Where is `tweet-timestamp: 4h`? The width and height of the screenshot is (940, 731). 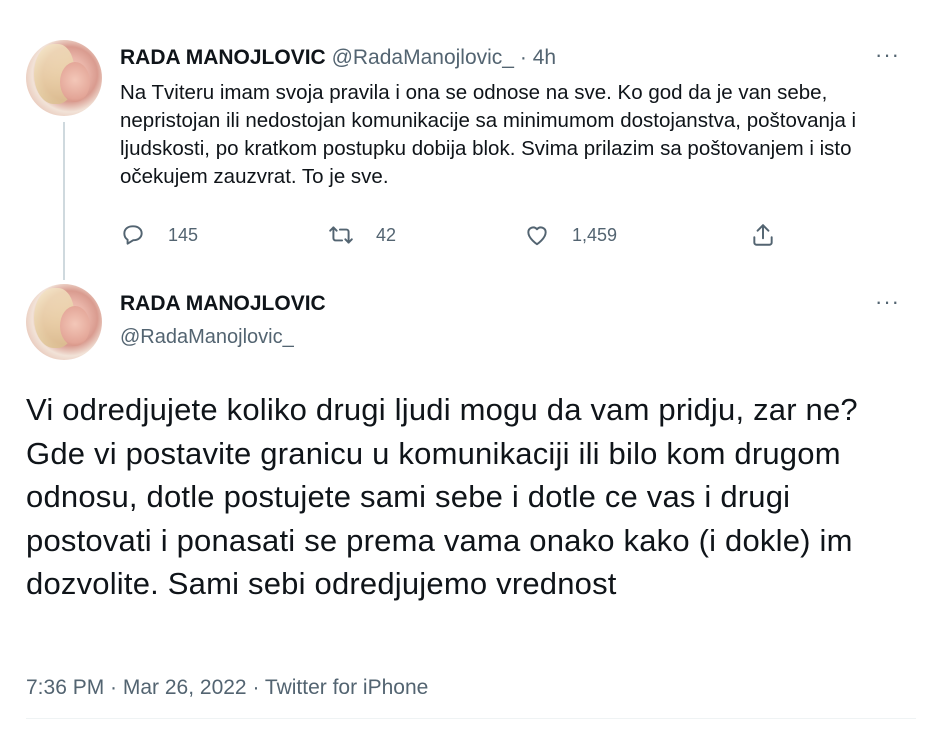 tweet-timestamp: 4h is located at coordinates (544, 57).